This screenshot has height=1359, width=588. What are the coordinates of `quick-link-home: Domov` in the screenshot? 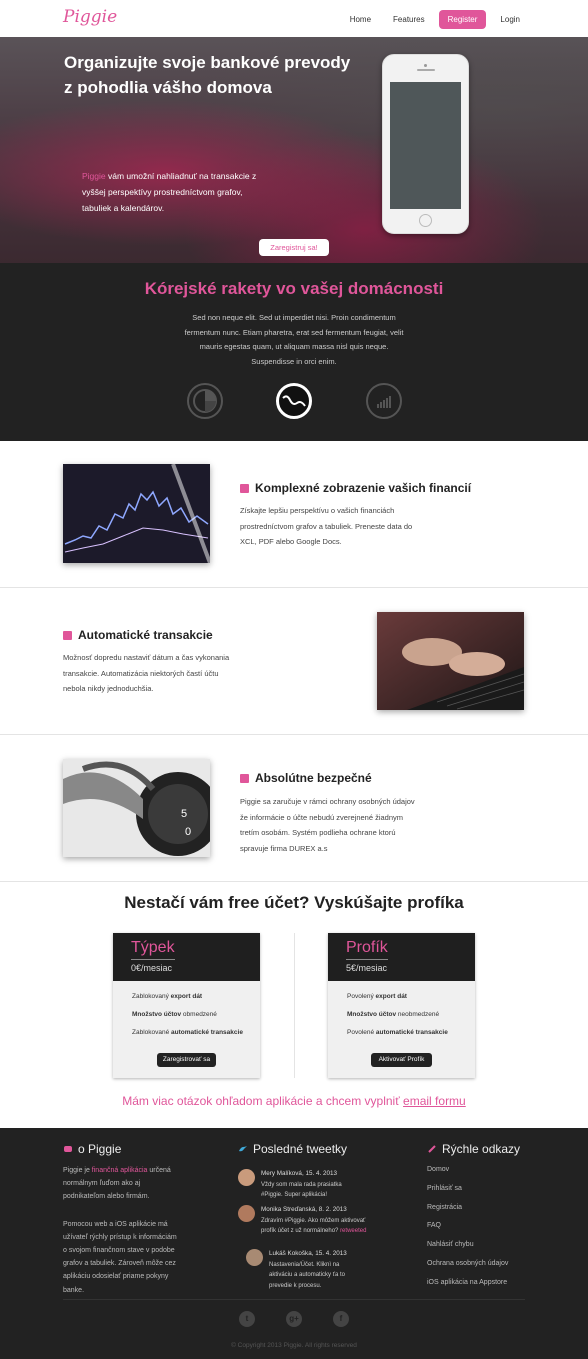 It's located at (467, 1169).